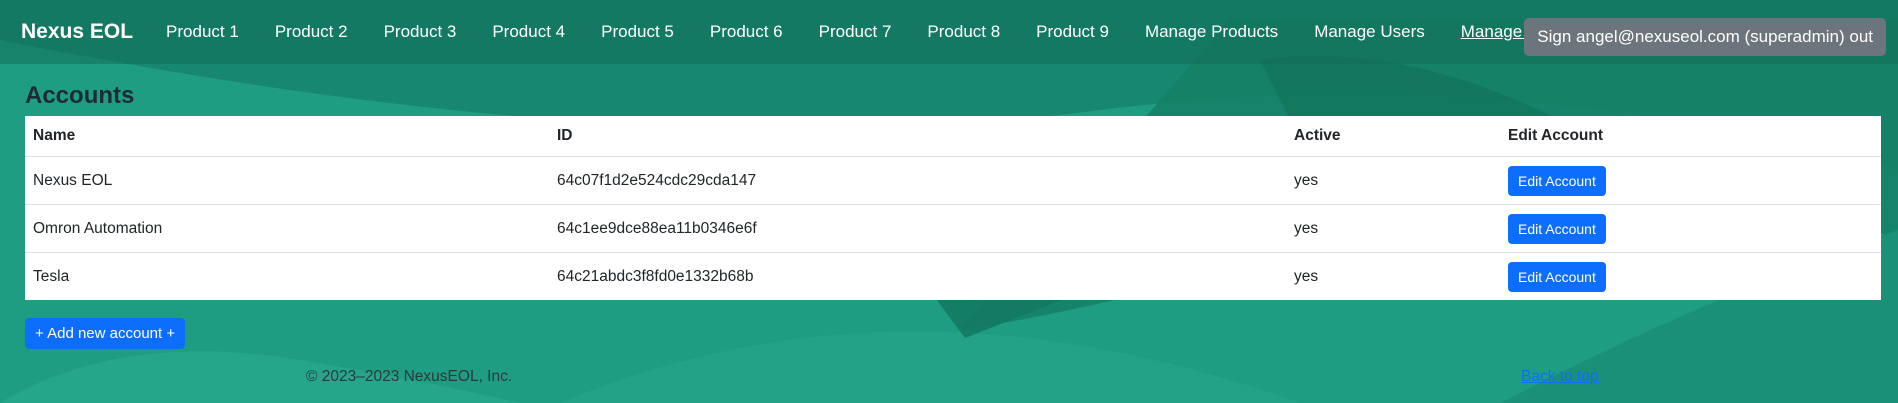 This screenshot has width=1898, height=403. Describe the element at coordinates (1560, 377) in the screenshot. I see `back-to-top-link: Back to top` at that location.